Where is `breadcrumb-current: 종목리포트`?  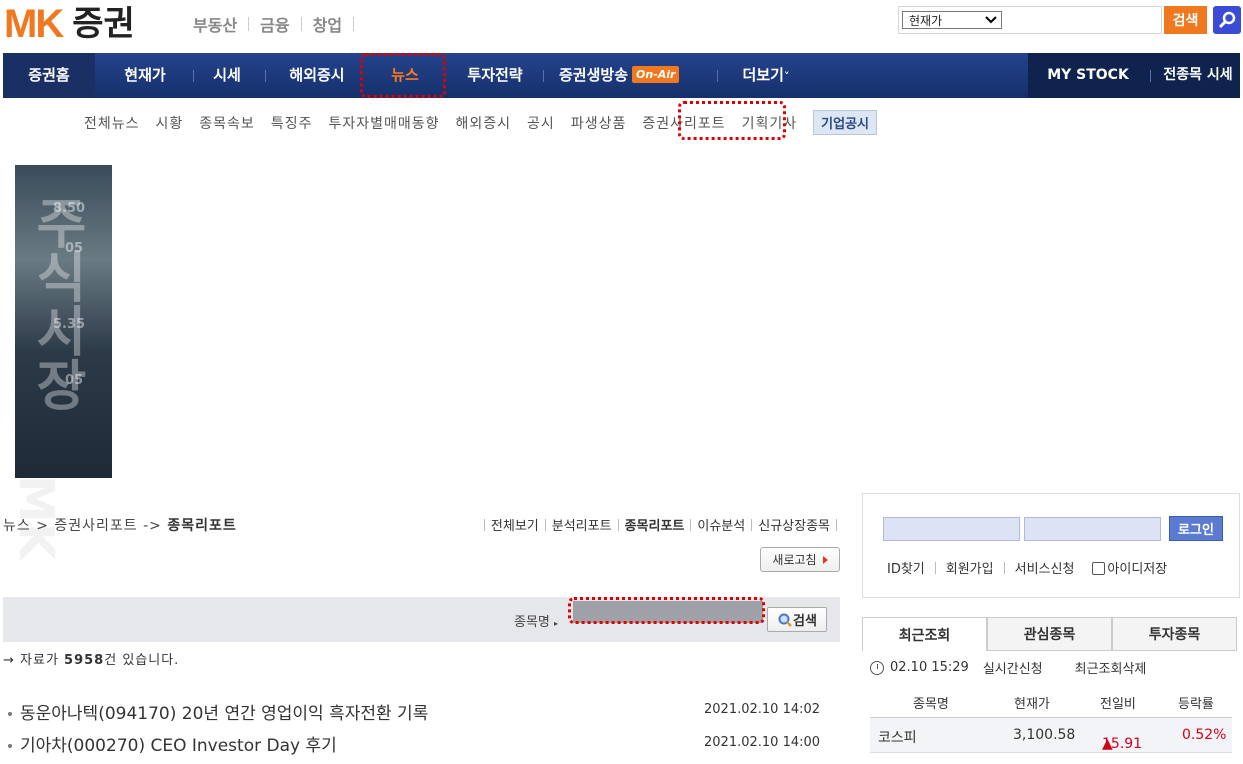 breadcrumb-current: 종목리포트 is located at coordinates (202, 526).